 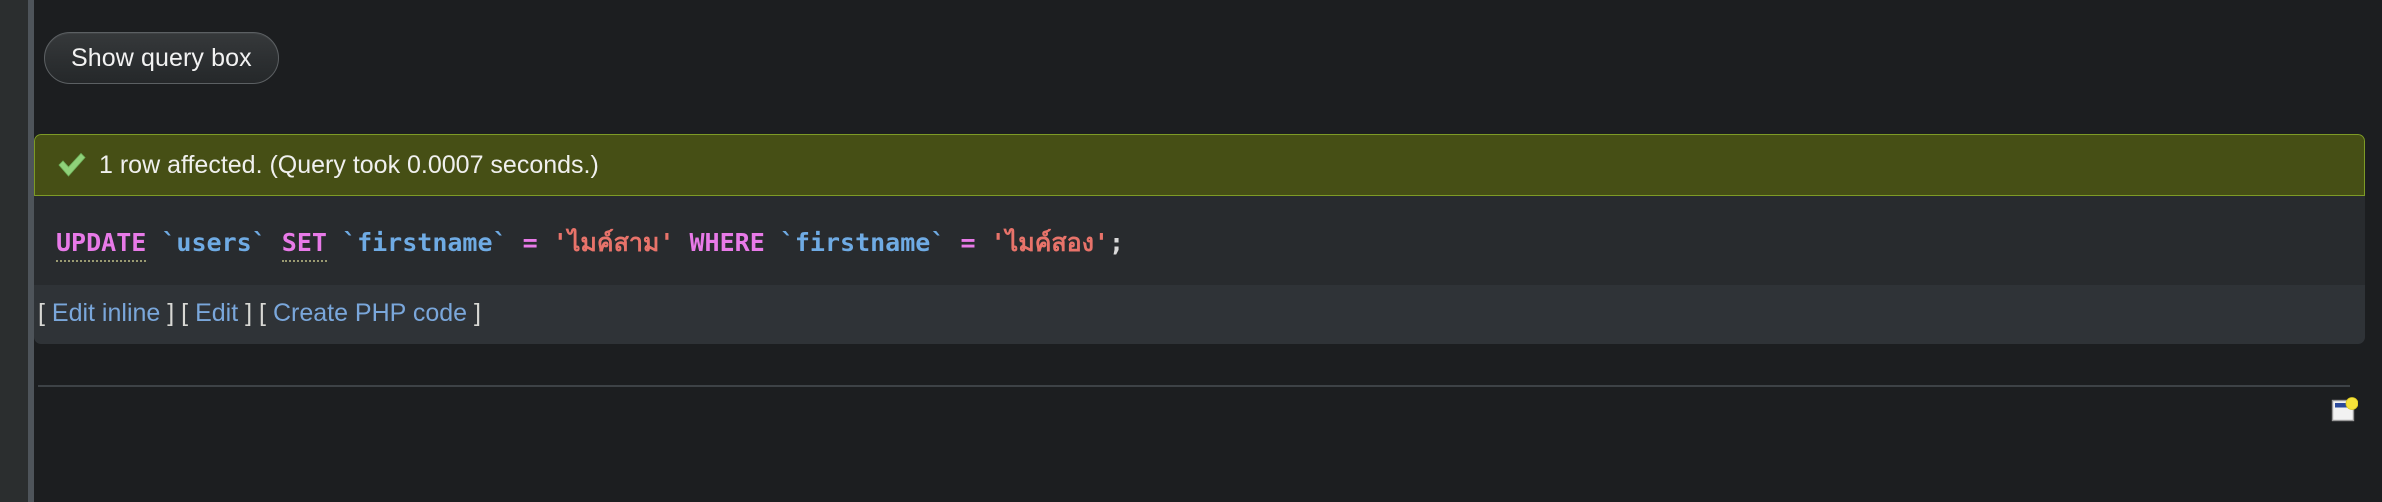 What do you see at coordinates (41, 313) in the screenshot?
I see `bracket-open-1: [` at bounding box center [41, 313].